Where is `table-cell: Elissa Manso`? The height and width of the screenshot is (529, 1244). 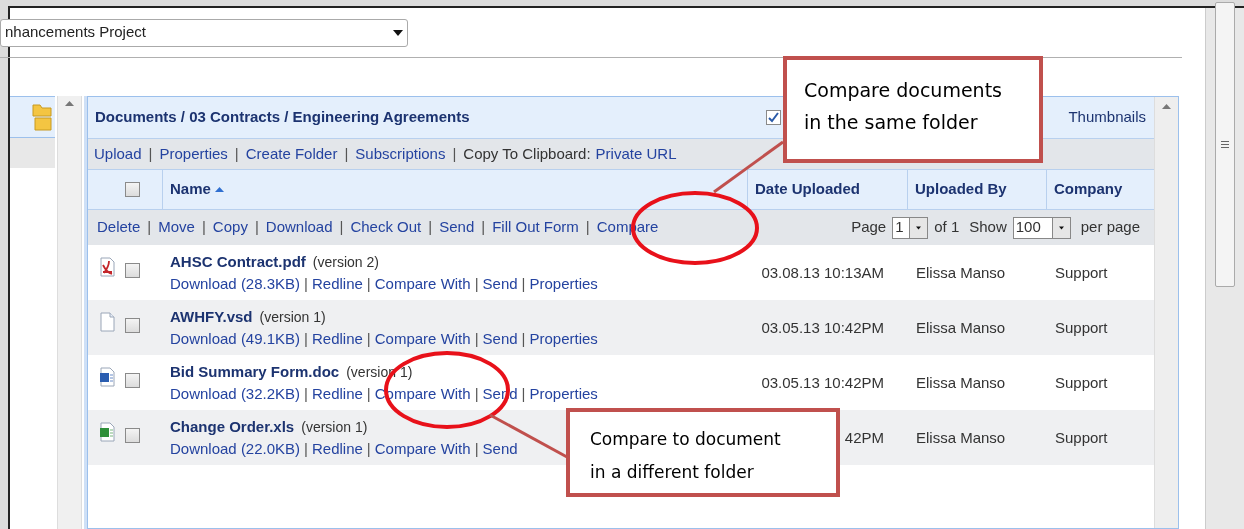 table-cell: Elissa Manso is located at coordinates (961, 327).